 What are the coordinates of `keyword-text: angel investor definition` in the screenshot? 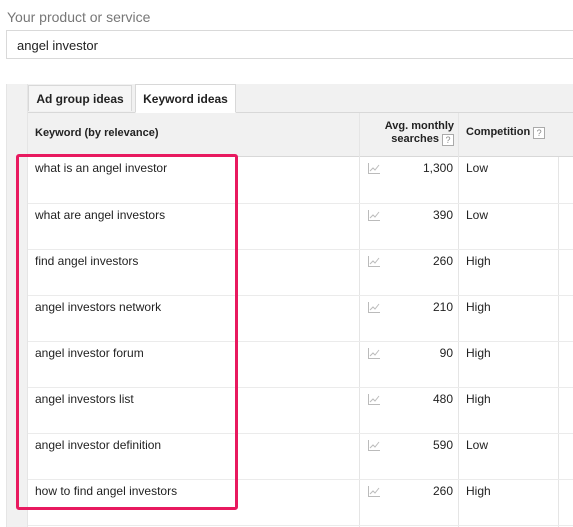 It's located at (98, 445).